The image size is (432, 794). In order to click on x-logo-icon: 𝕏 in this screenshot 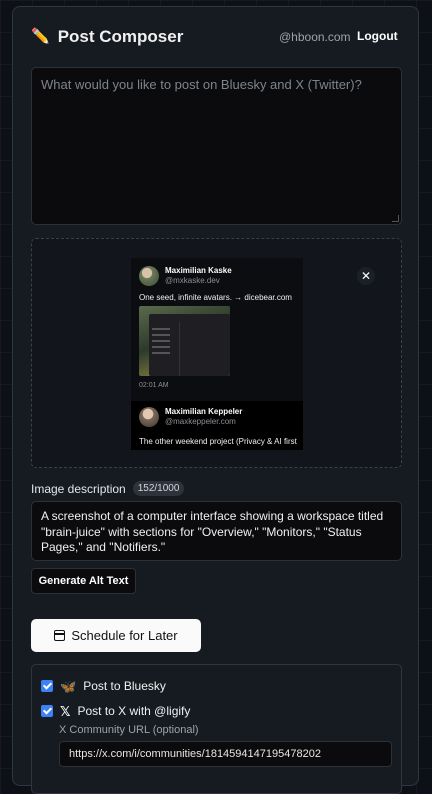, I will do `click(65, 711)`.